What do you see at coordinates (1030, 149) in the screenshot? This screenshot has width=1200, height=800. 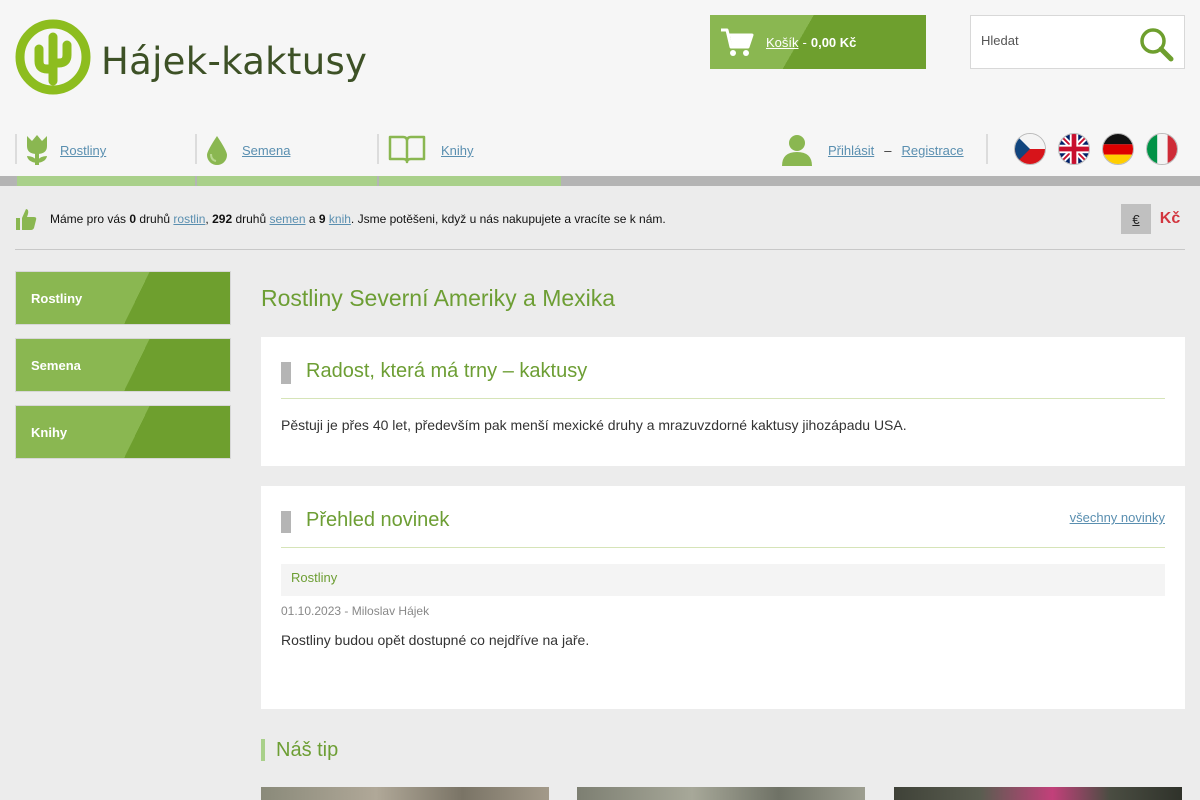 I see `cz-flag-icon` at bounding box center [1030, 149].